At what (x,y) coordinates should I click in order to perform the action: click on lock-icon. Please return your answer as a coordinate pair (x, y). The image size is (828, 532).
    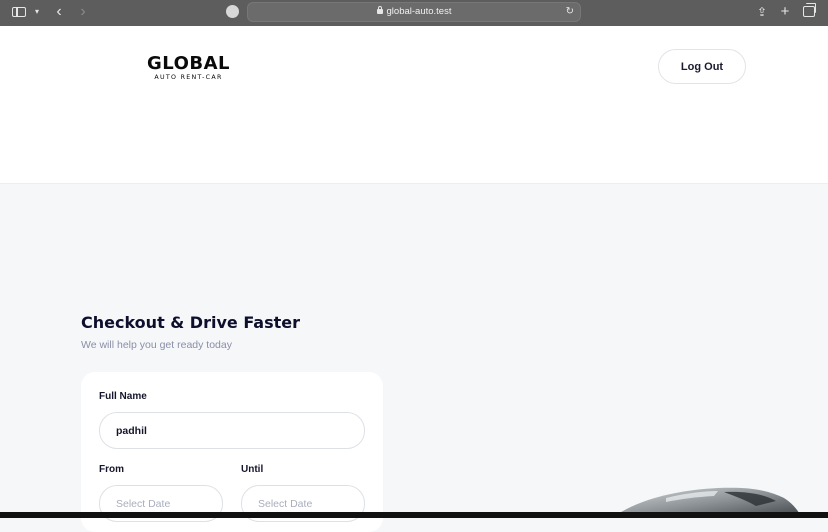
    Looking at the image, I should click on (379, 10).